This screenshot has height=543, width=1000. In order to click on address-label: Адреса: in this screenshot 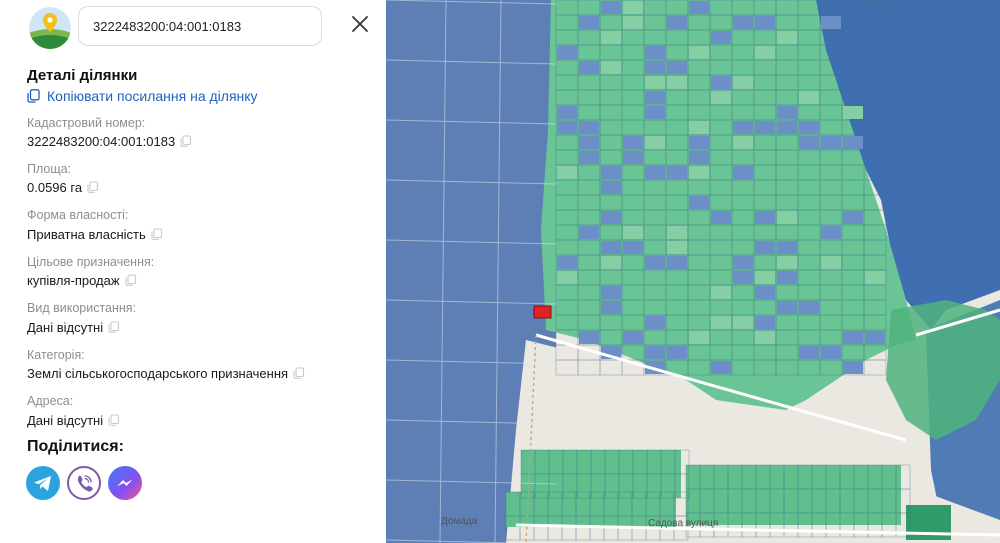, I will do `click(50, 401)`.